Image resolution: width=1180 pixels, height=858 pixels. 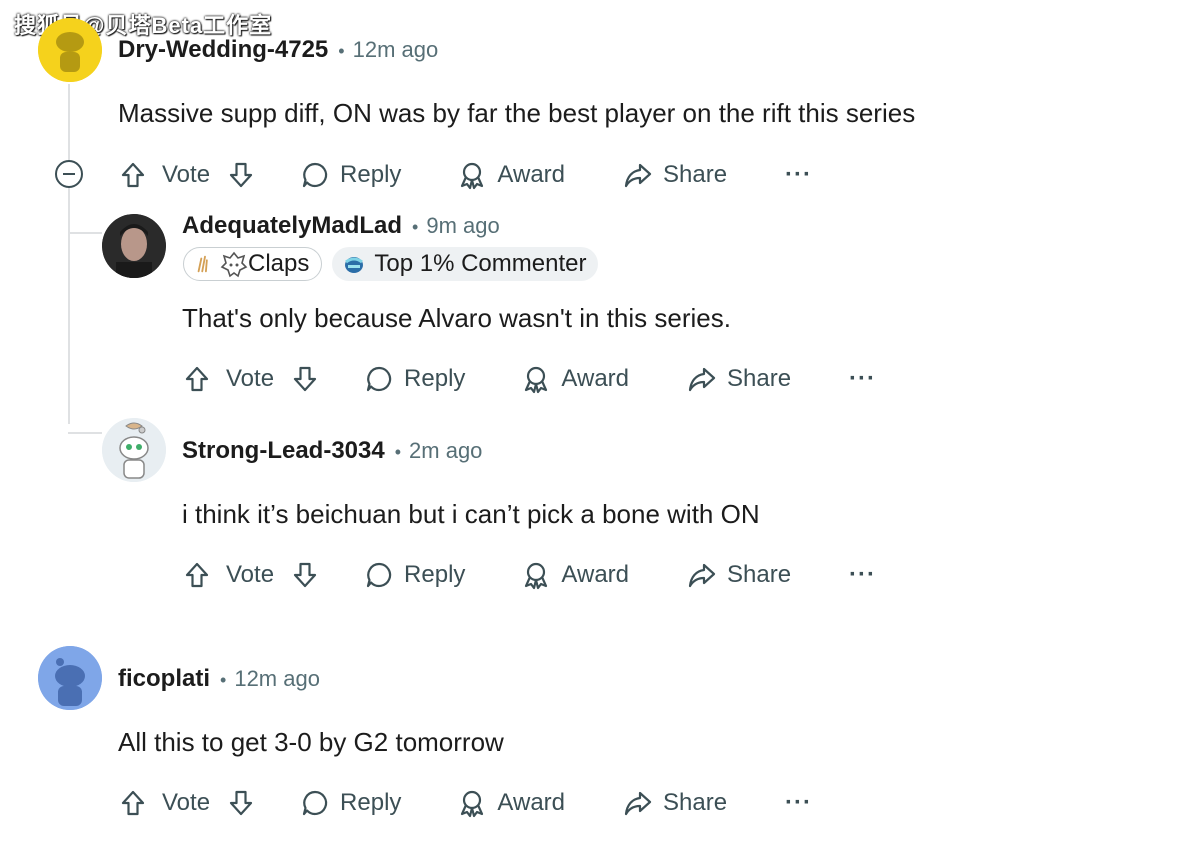 What do you see at coordinates (311, 742) in the screenshot?
I see `comment-body: All this to get 3-0 by G2 tomorrow` at bounding box center [311, 742].